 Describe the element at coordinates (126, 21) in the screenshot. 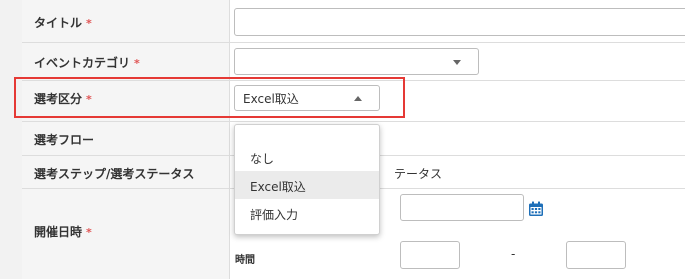

I see `label-cell: タイトル *` at that location.